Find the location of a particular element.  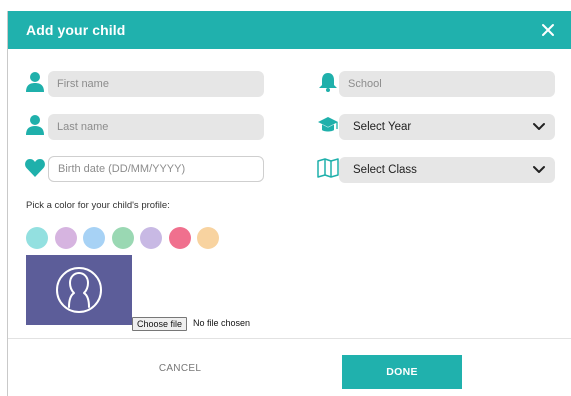

year-select-value: Select Year is located at coordinates (382, 127).